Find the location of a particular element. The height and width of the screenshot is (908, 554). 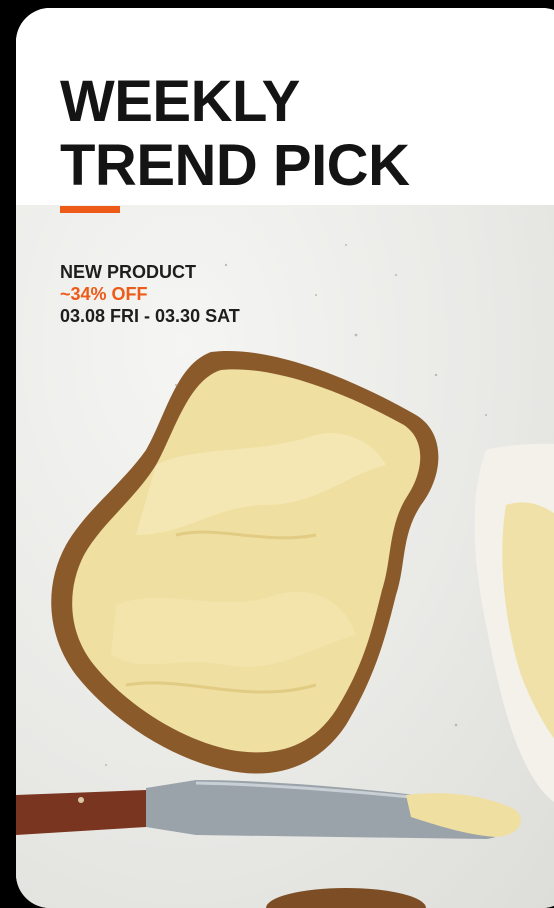

page-title: WEEKLY TREND PICK is located at coordinates (235, 133).